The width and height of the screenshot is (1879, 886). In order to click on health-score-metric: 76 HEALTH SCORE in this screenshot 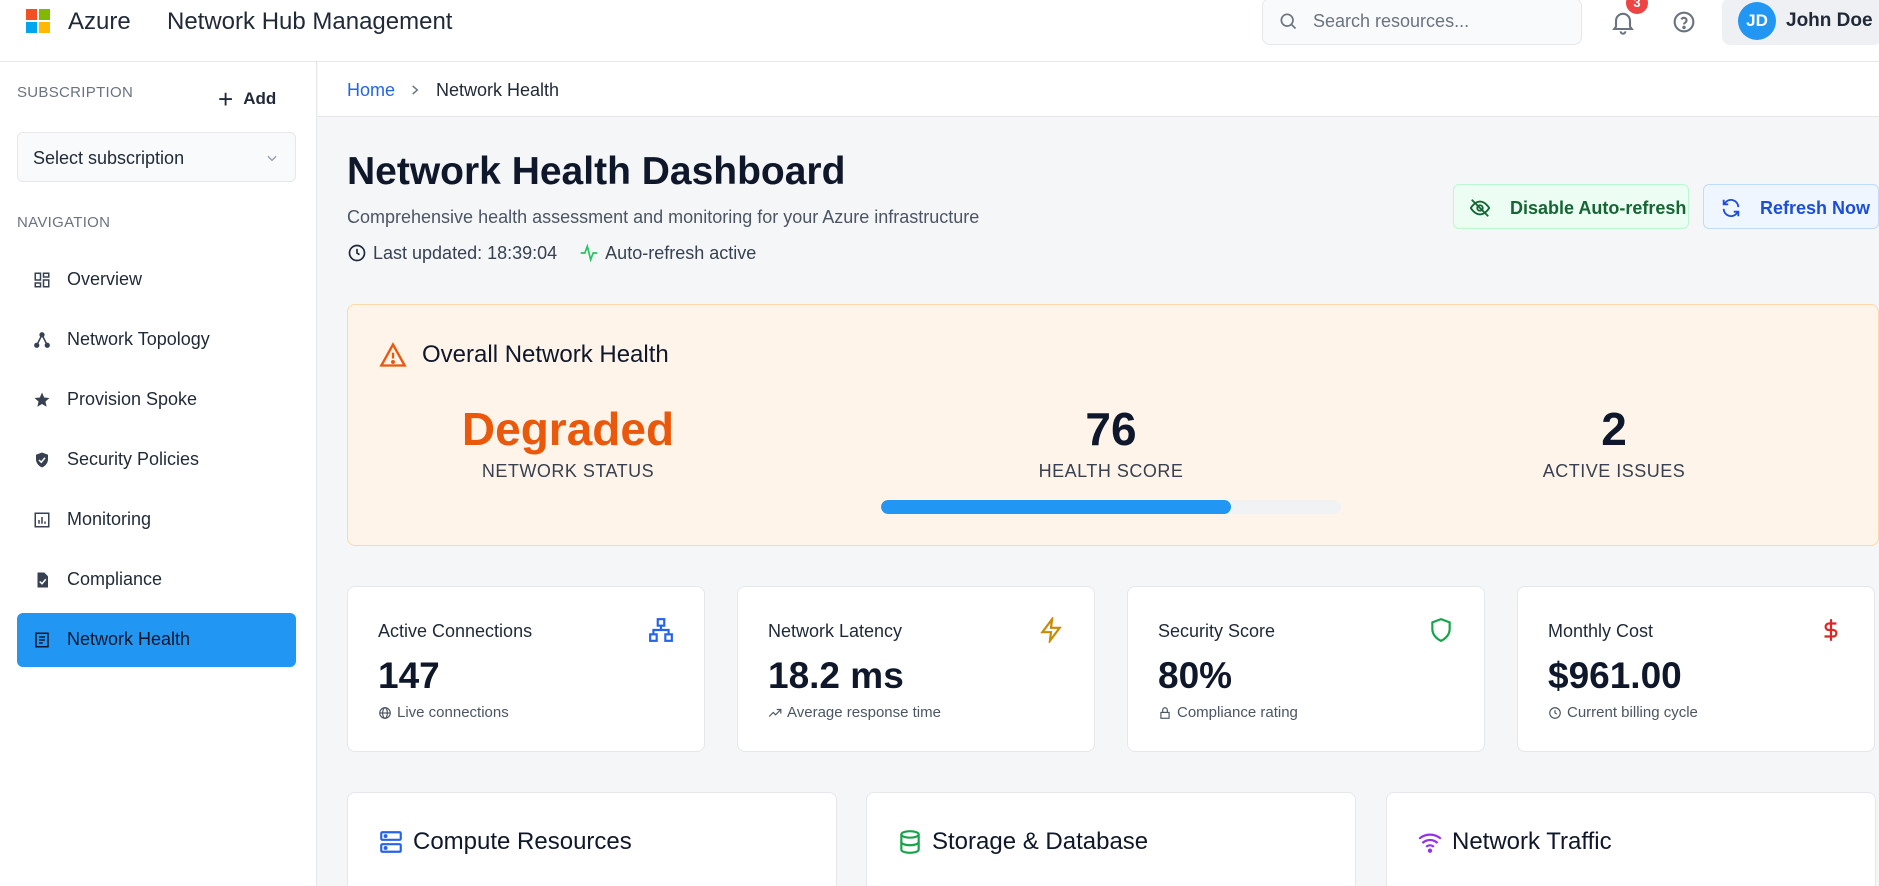, I will do `click(1111, 442)`.